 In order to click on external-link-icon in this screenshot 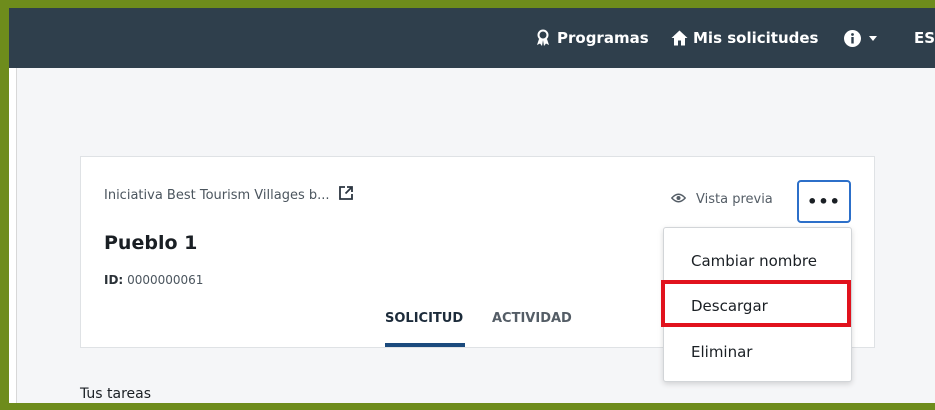, I will do `click(345, 195)`.